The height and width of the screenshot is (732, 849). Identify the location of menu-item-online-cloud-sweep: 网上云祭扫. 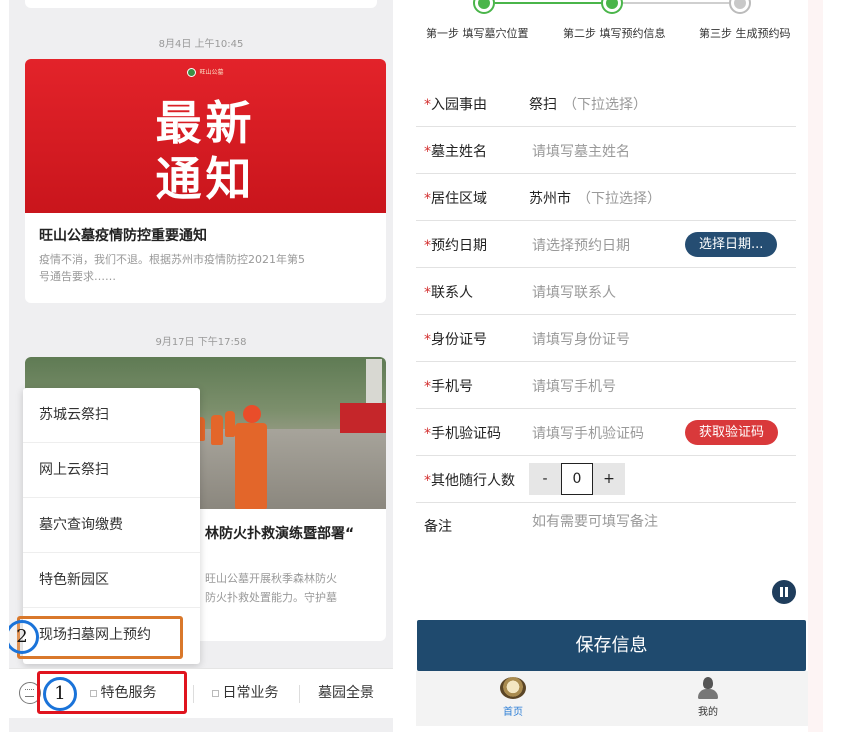
(111, 470).